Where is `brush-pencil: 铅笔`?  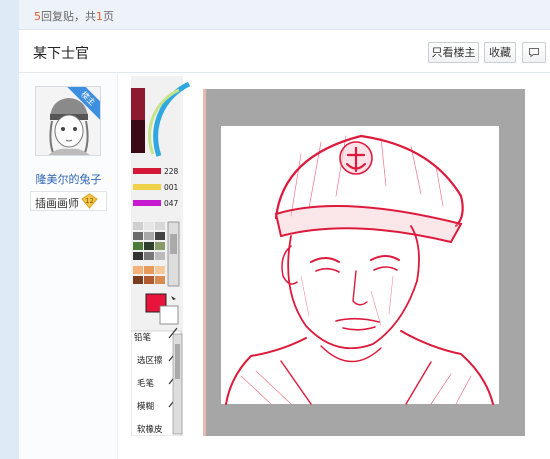 brush-pencil: 铅笔 is located at coordinates (143, 337).